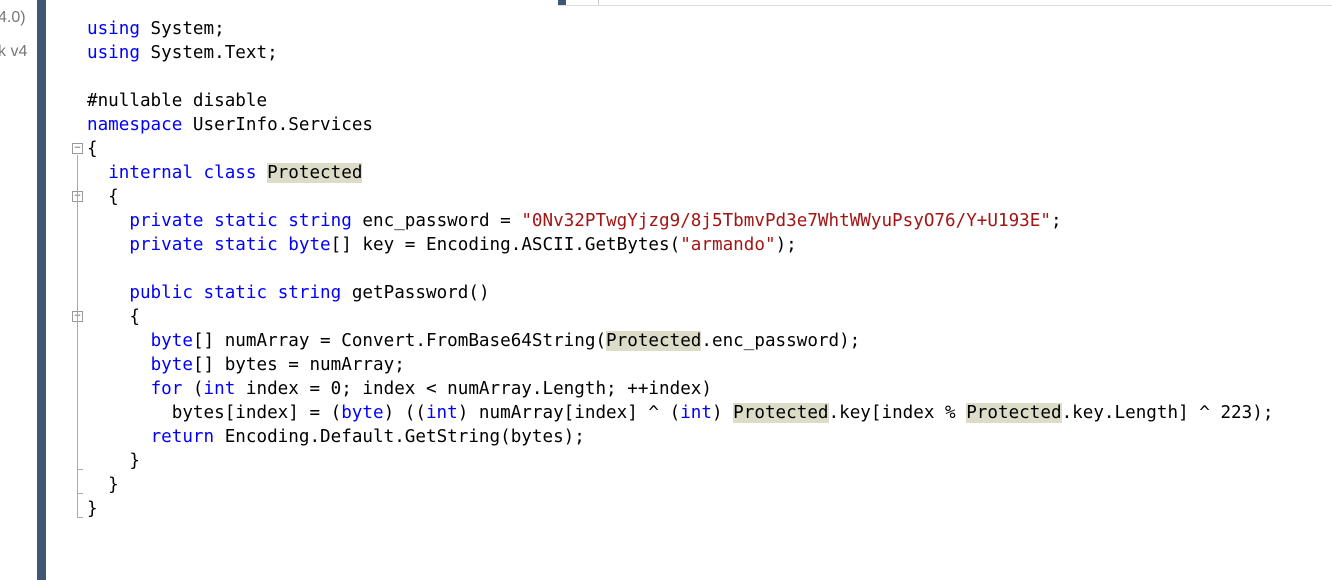 Image resolution: width=1332 pixels, height=580 pixels. Describe the element at coordinates (680, 125) in the screenshot. I see `code-line: namespace UserInfo.Services` at that location.